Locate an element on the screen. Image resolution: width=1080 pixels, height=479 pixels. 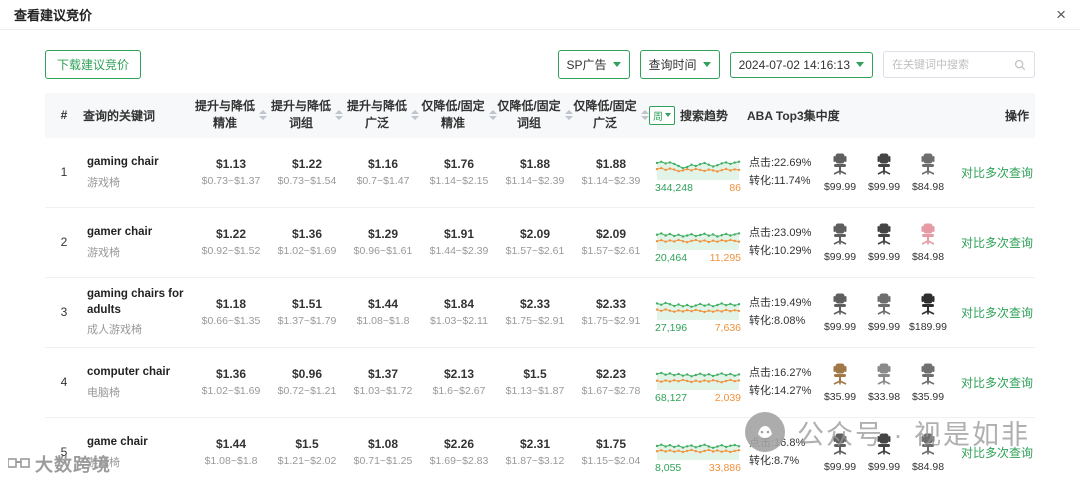
bid-range: $1.02~$1.69 is located at coordinates (307, 251).